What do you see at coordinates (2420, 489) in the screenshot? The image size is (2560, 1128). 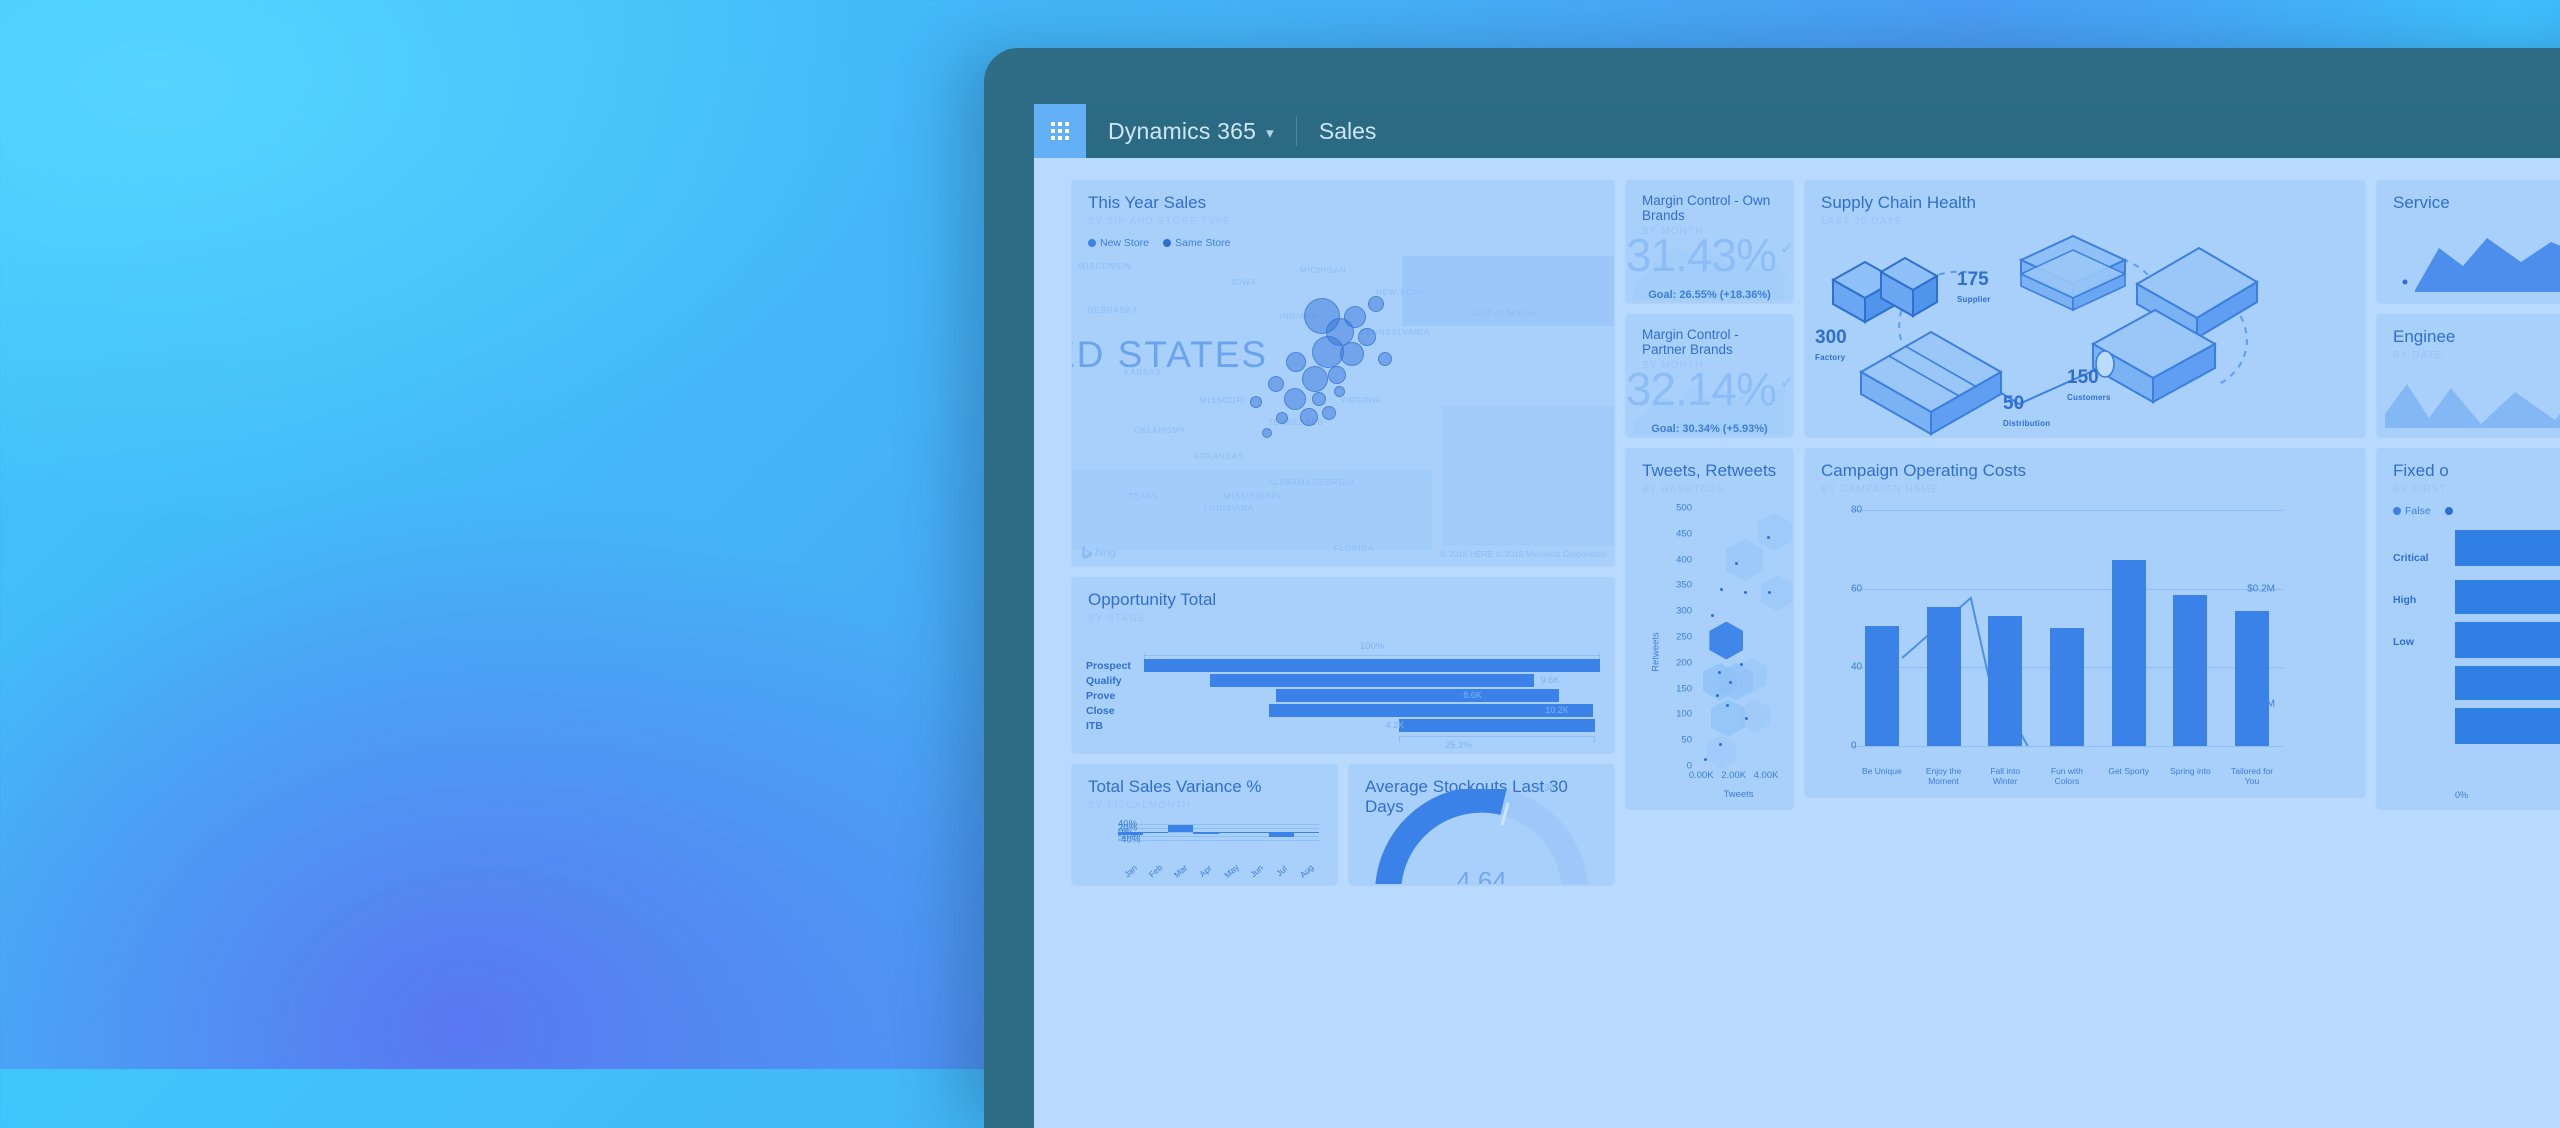 I see `tile-subtitle: BY FIRST` at bounding box center [2420, 489].